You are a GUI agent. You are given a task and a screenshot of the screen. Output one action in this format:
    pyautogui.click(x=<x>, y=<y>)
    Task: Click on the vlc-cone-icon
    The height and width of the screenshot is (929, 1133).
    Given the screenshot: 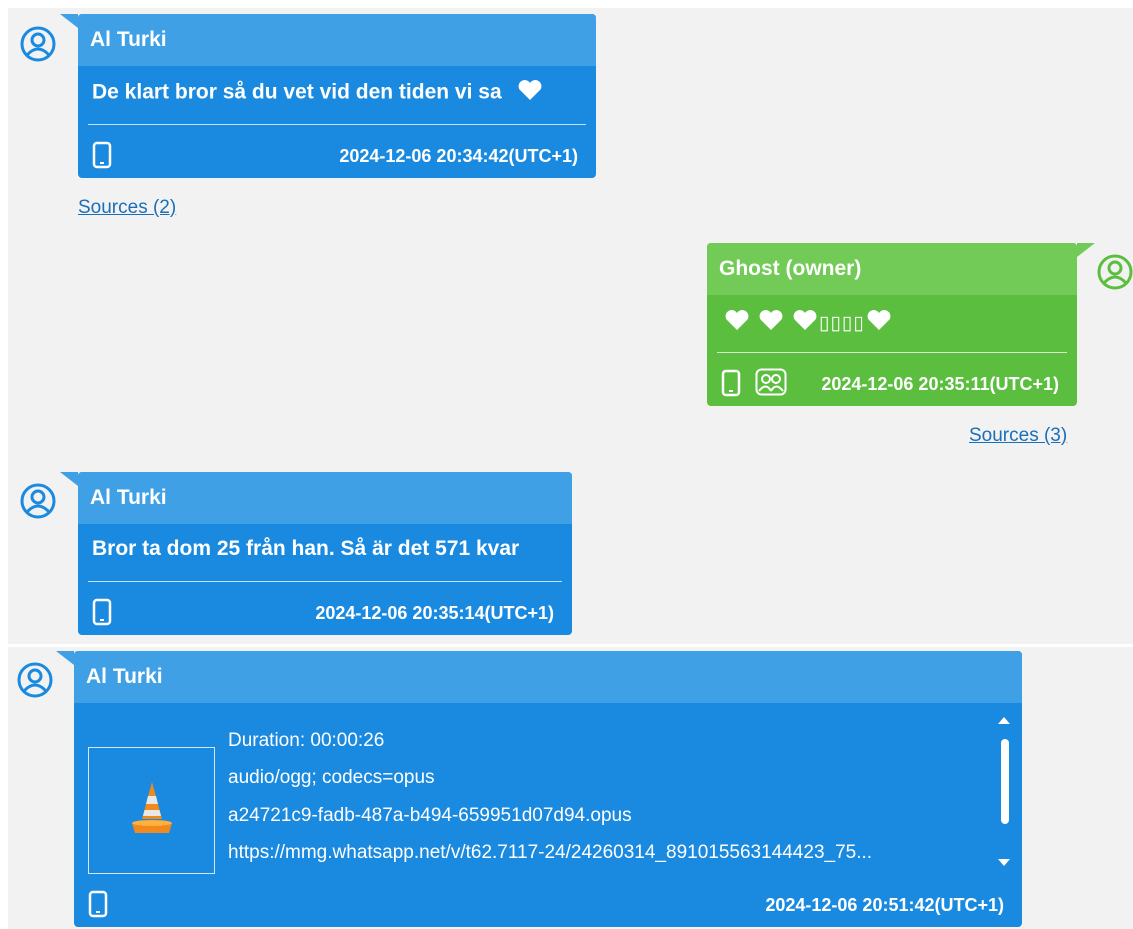 What is the action you would take?
    pyautogui.click(x=152, y=810)
    